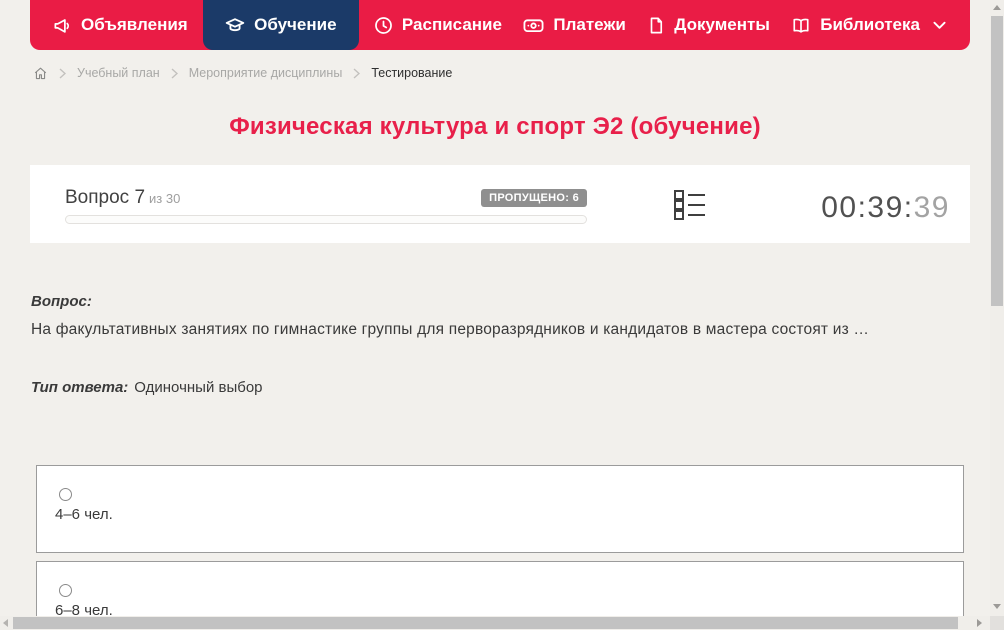 The image size is (1004, 630). I want to click on timer-hhmm: 00:39:, so click(867, 207).